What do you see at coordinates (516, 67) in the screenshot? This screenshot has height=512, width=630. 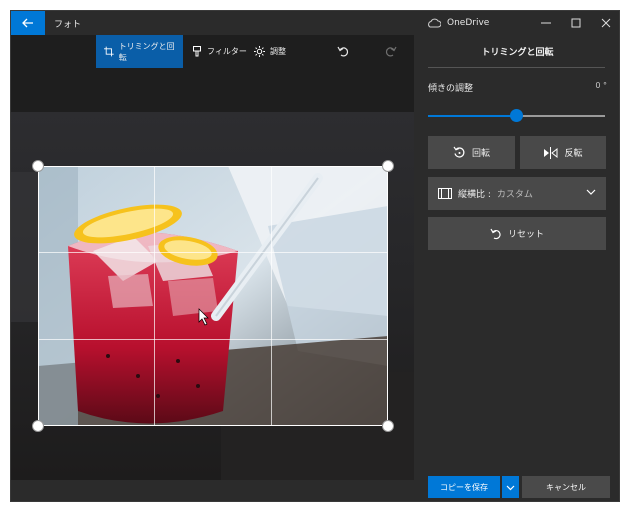 I see `panel-divider` at bounding box center [516, 67].